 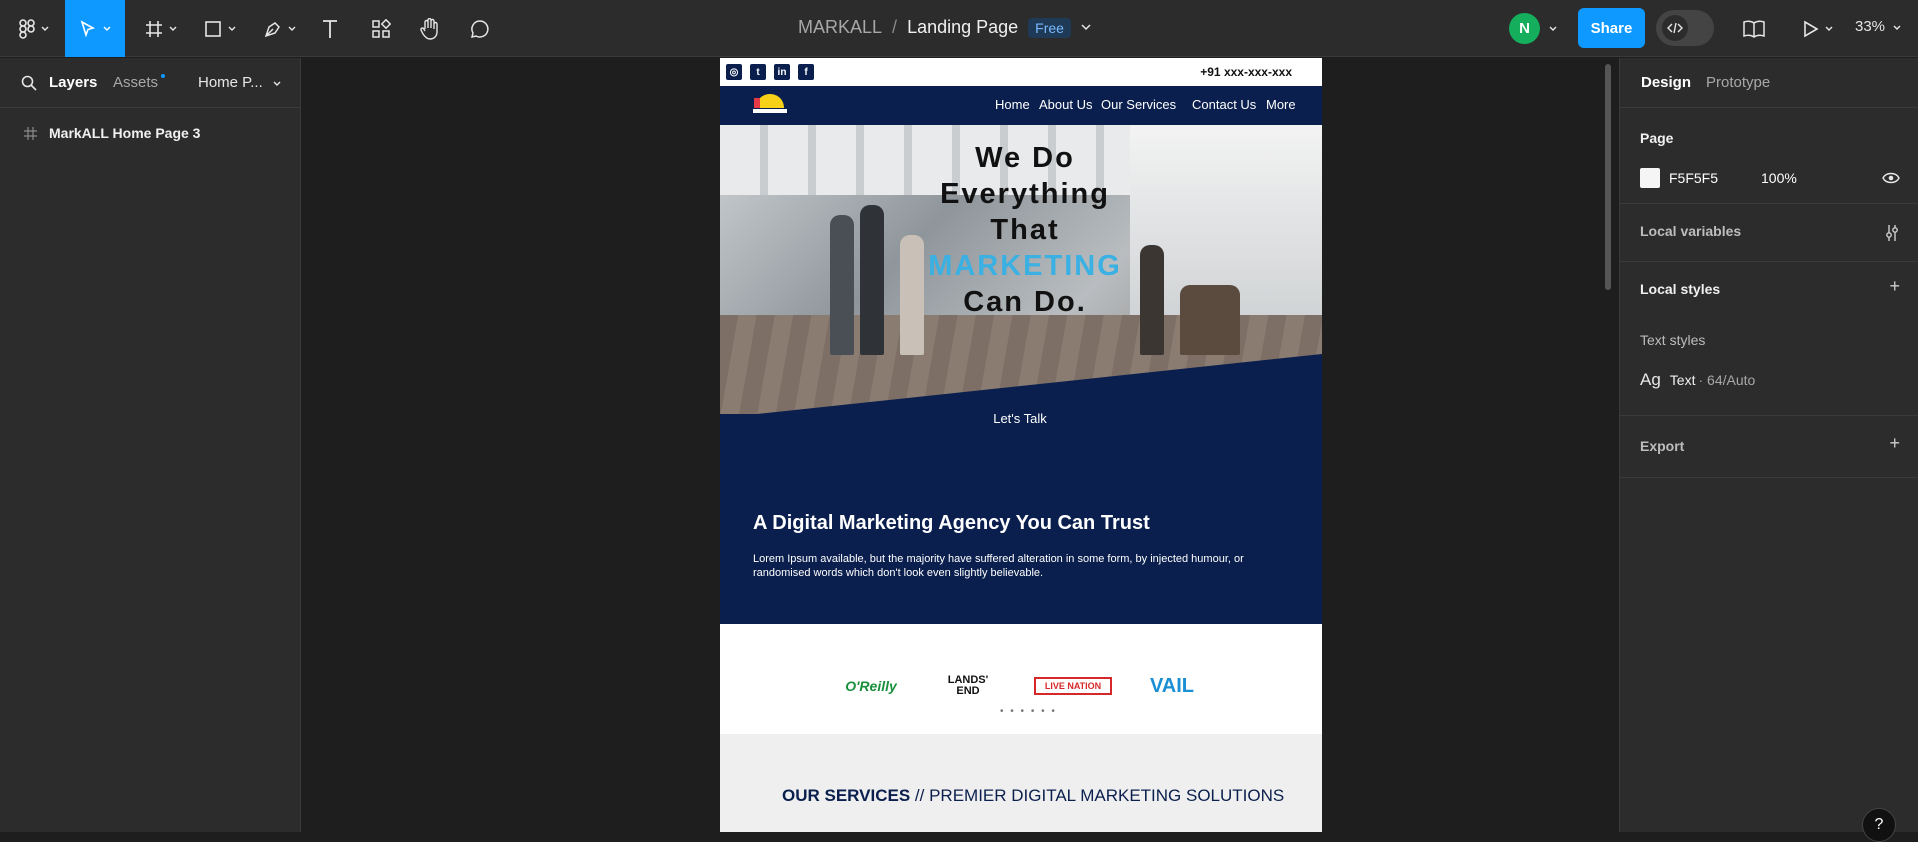 I want to click on services-subtitle: // PREMIER DIGITAL MARKETING SOLUTIONS, so click(x=1099, y=795).